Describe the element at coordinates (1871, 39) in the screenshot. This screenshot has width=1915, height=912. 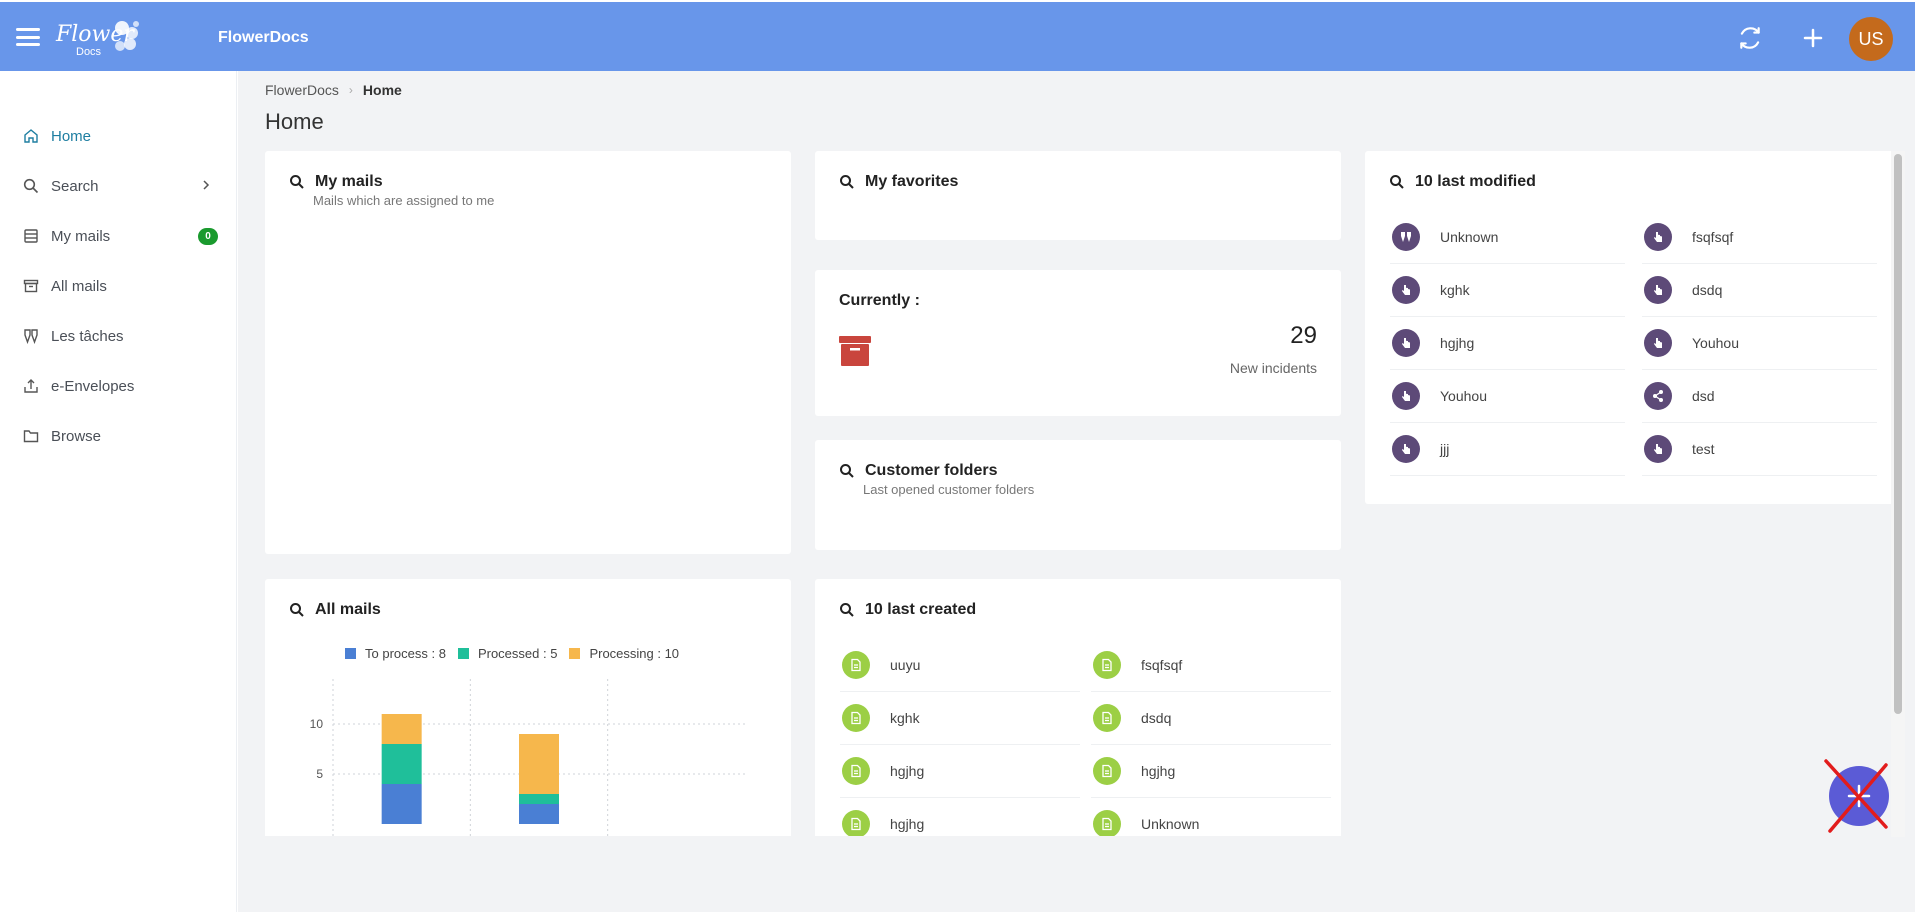
I see `user-avatar: US` at that location.